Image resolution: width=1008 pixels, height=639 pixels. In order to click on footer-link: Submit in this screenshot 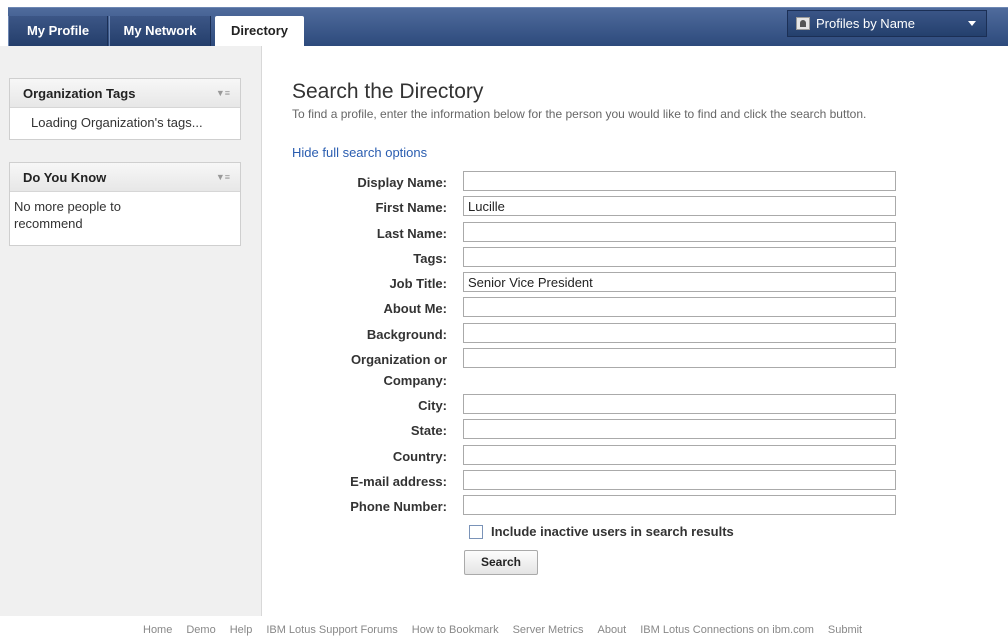, I will do `click(845, 630)`.